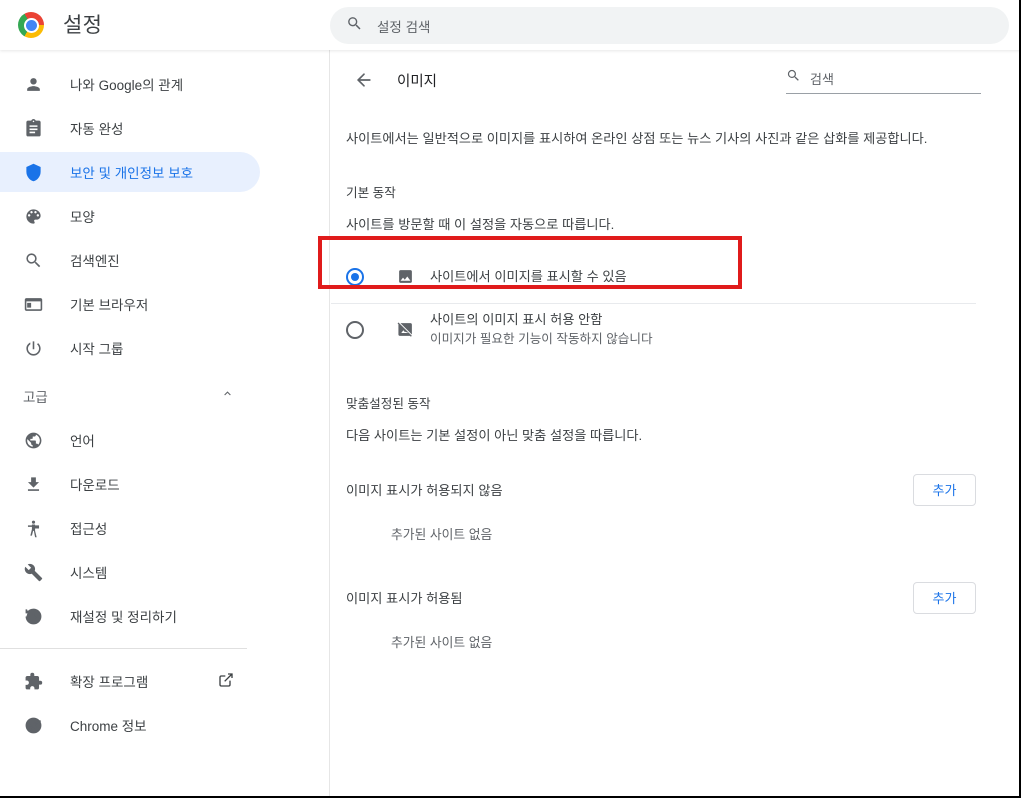 This screenshot has height=798, width=1021. I want to click on sidebar-item-label: 시스템, so click(89, 573).